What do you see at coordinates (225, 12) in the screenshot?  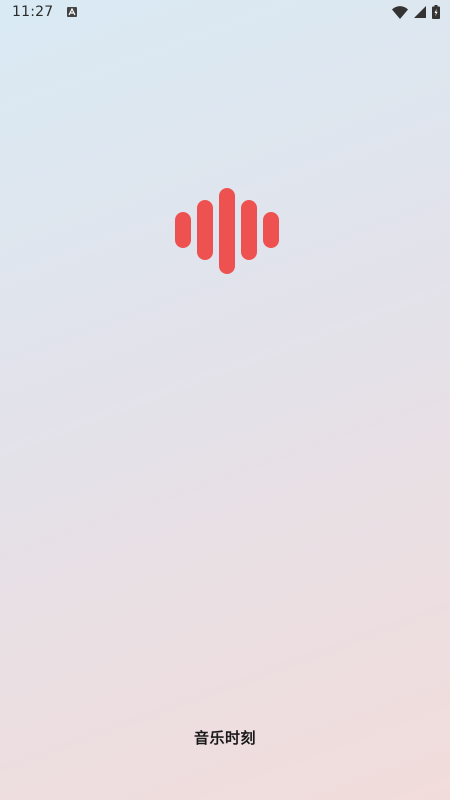 I see `status-bar: 11:27` at bounding box center [225, 12].